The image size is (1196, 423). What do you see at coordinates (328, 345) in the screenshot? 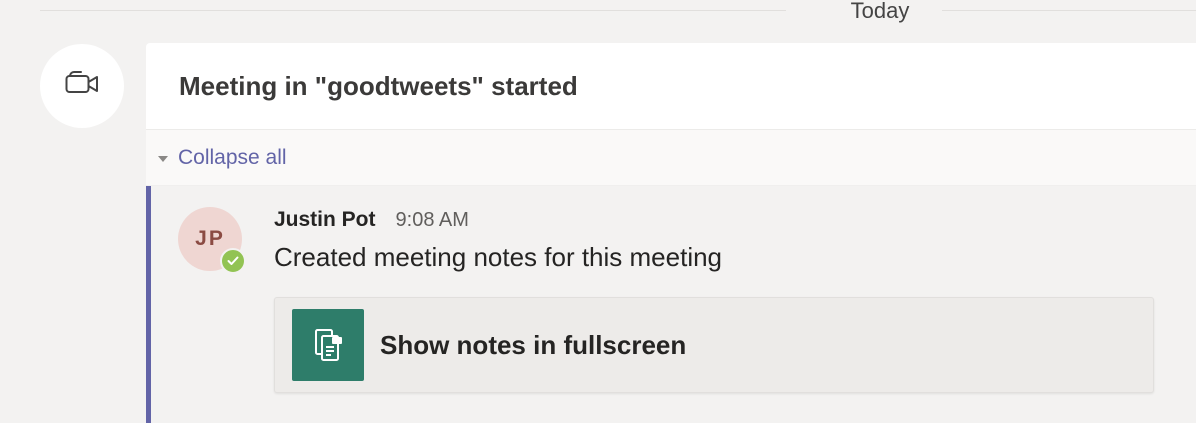
I see `notes-icon` at bounding box center [328, 345].